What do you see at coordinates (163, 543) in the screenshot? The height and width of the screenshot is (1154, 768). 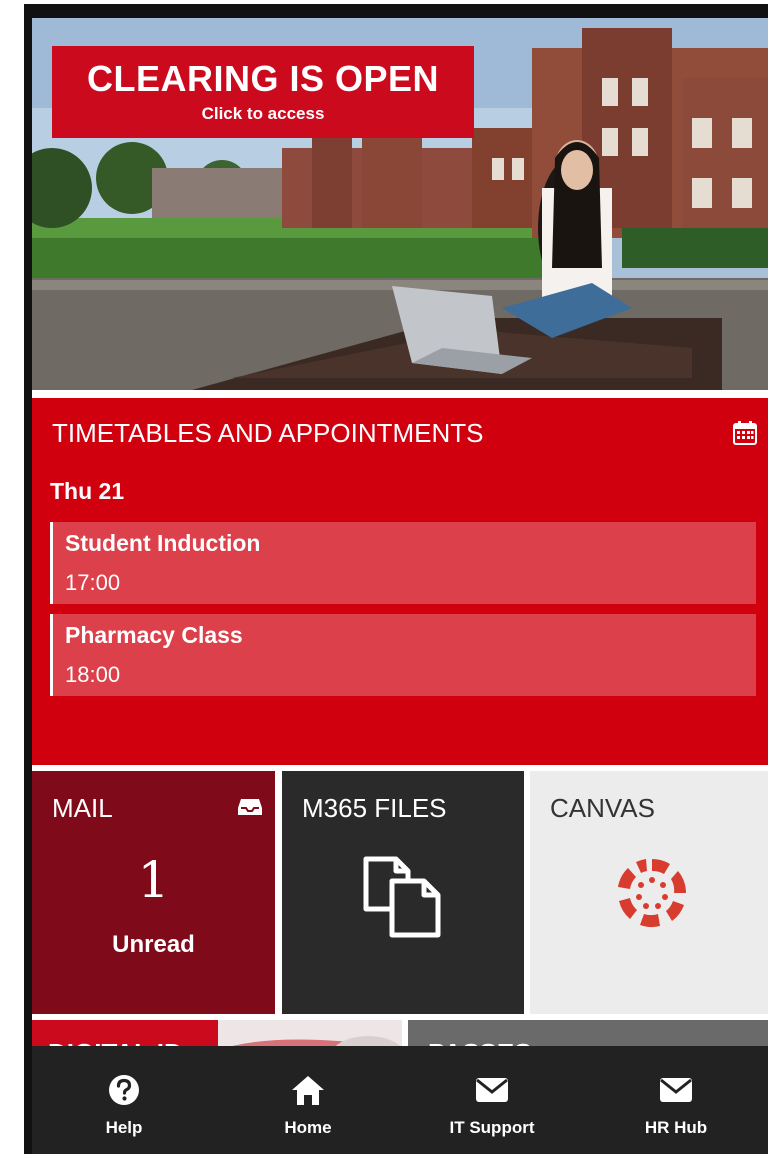 I see `event-name: Student Induction` at bounding box center [163, 543].